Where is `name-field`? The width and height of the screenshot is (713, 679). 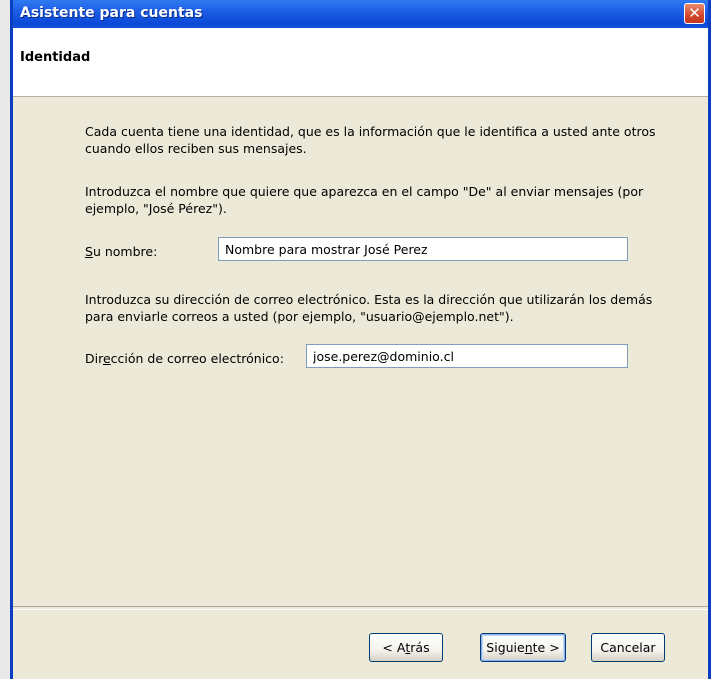 name-field is located at coordinates (423, 249).